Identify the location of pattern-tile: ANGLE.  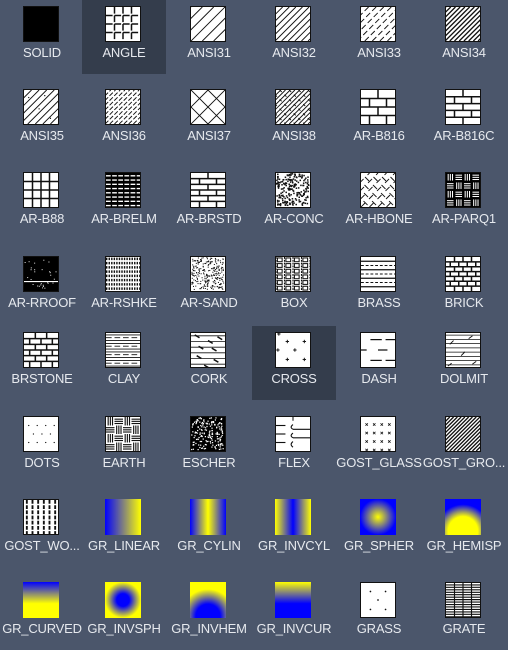
(124, 37).